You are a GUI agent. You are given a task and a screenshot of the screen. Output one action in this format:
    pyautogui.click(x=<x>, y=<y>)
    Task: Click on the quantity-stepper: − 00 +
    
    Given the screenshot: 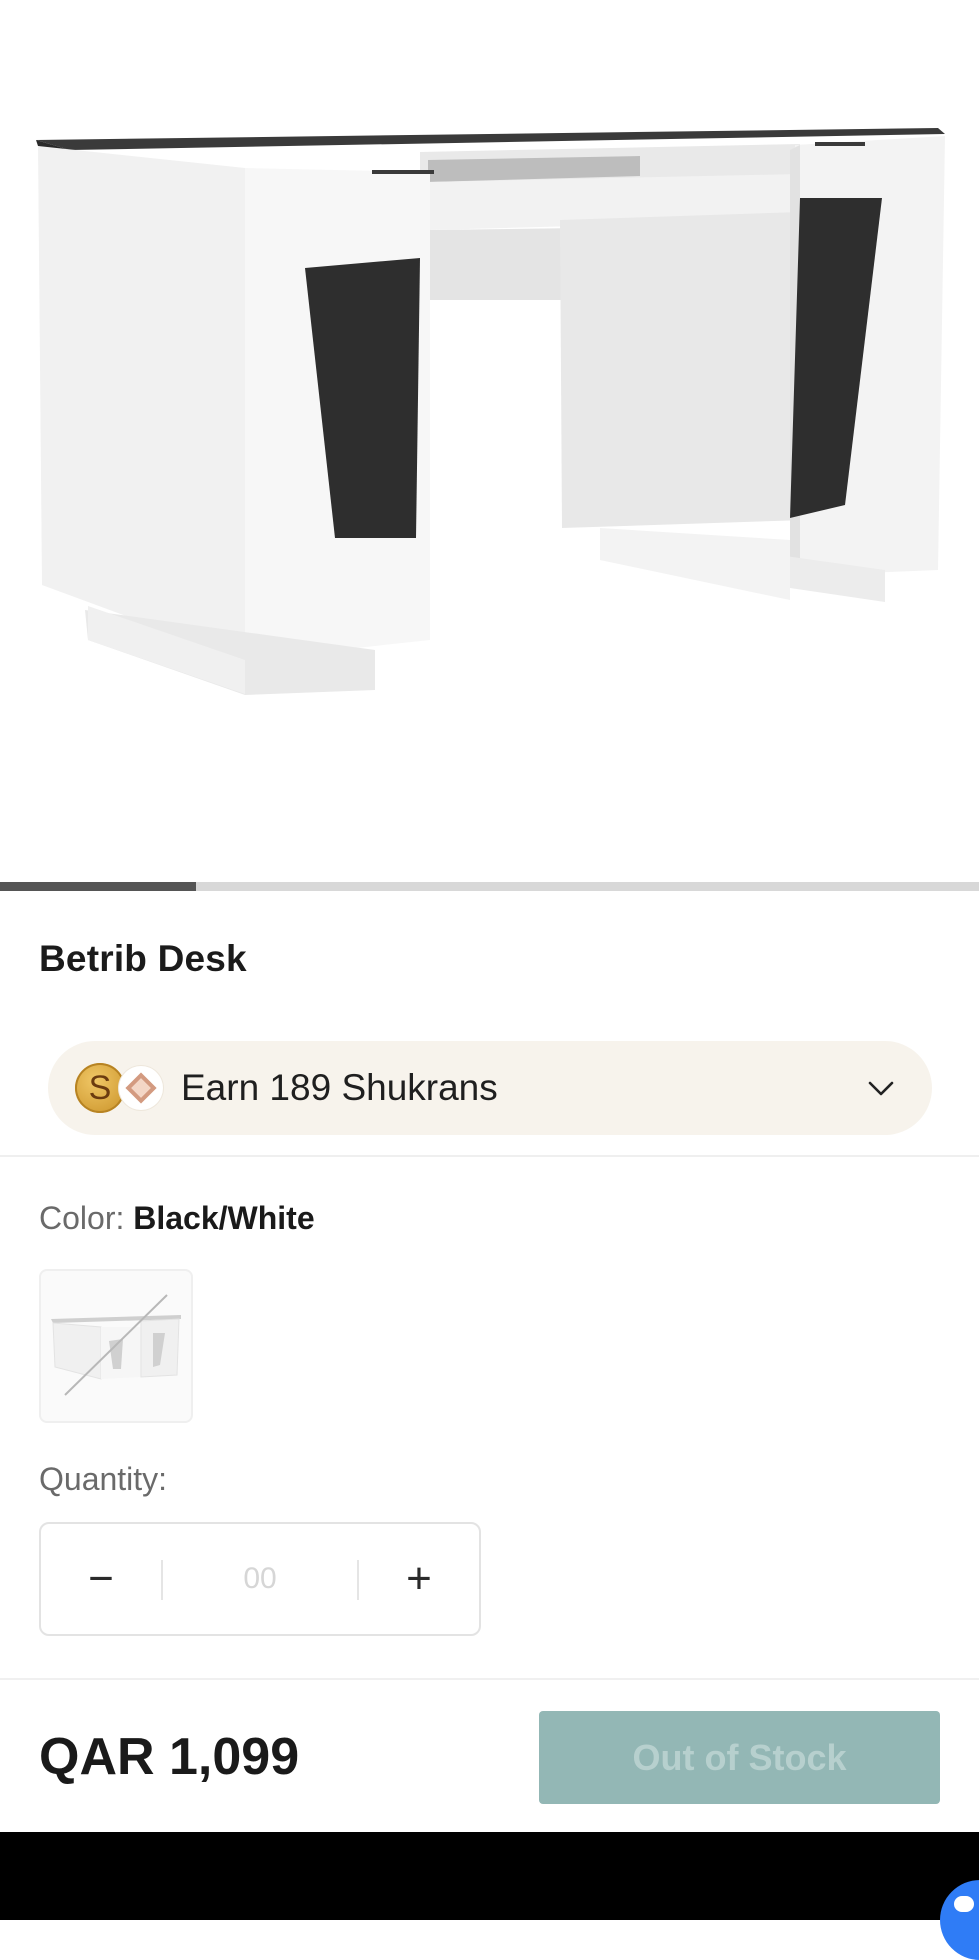 What is the action you would take?
    pyautogui.click(x=260, y=1579)
    